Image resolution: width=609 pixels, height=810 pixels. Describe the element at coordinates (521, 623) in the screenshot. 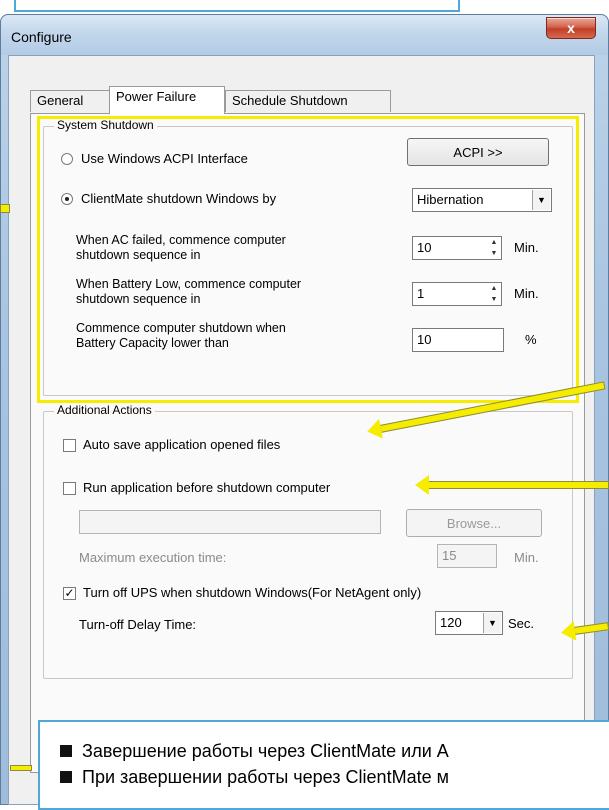

I see `delay-unit: Sec.` at that location.